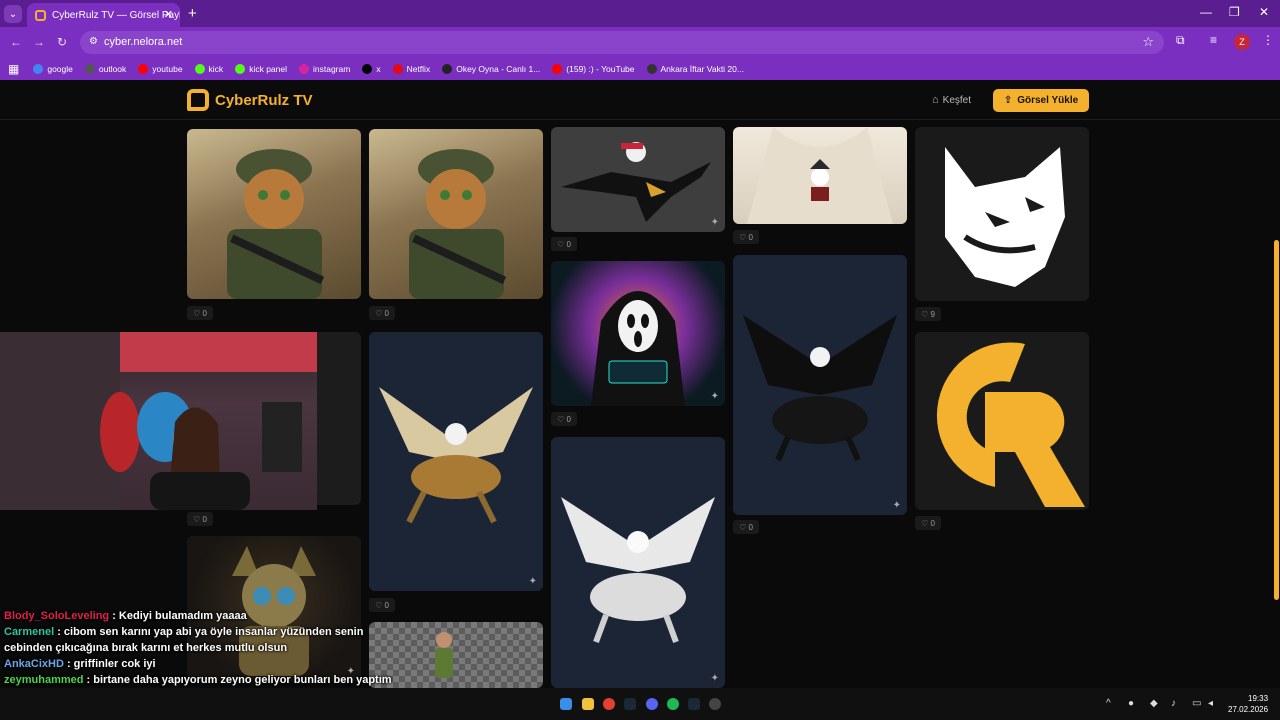  I want to click on bookmark-item: x, so click(371, 69).